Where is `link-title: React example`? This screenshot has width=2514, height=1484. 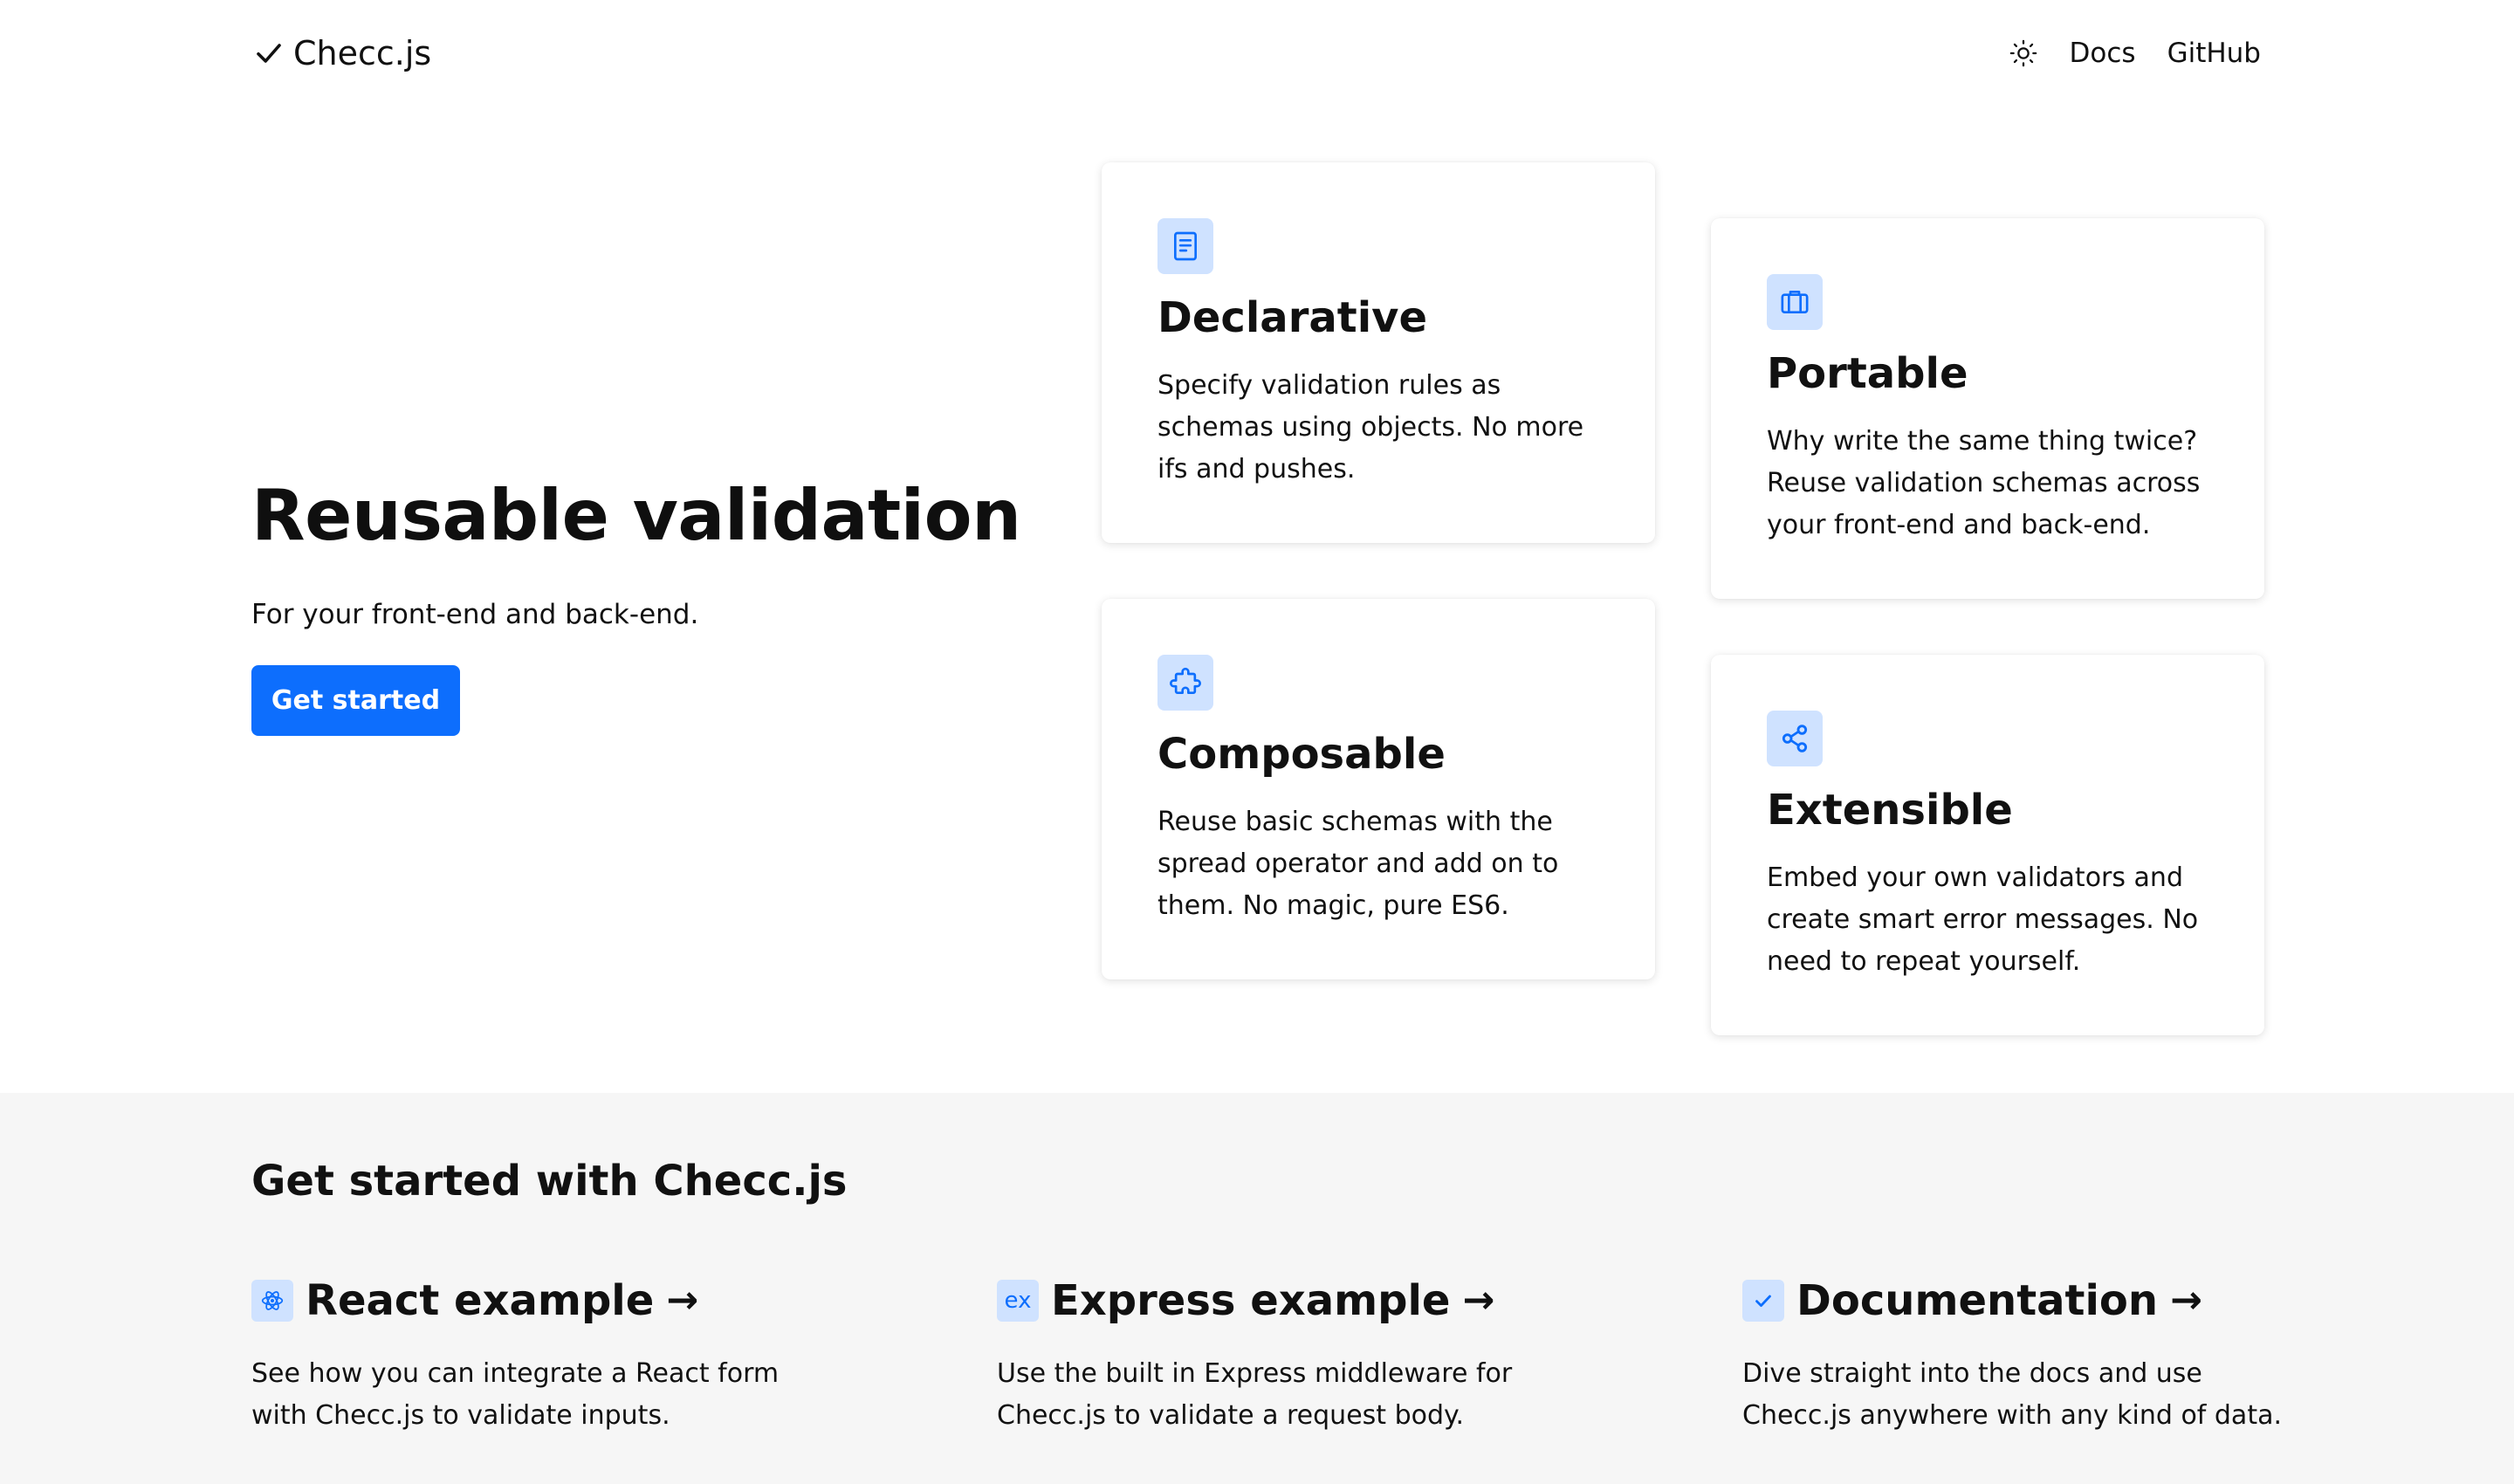 link-title: React example is located at coordinates (481, 1300).